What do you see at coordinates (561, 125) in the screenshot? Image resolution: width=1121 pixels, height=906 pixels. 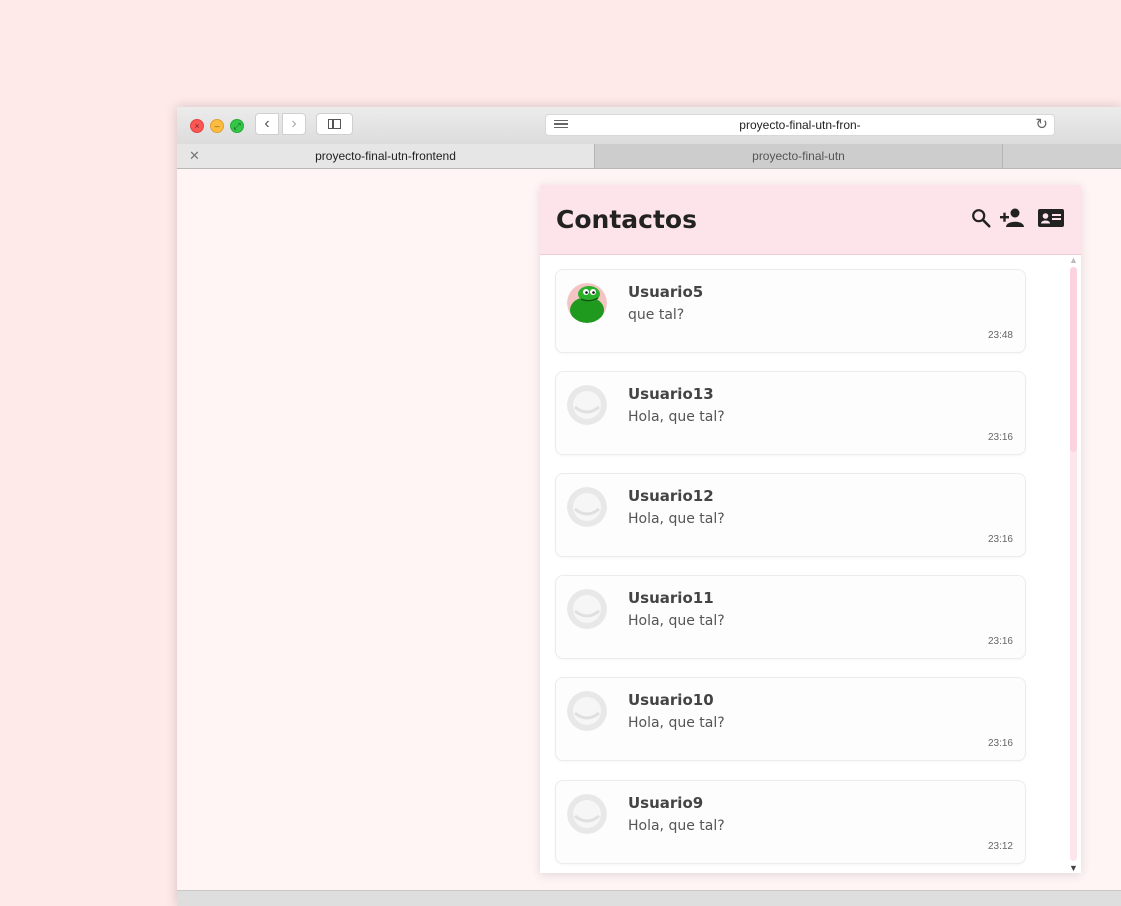 I see `reader-mode-icon` at bounding box center [561, 125].